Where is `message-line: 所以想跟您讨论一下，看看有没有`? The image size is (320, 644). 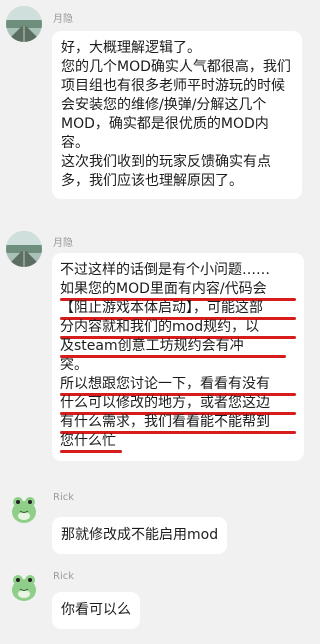
message-line: 所以想跟您讨论一下，看看有没有 is located at coordinates (165, 384).